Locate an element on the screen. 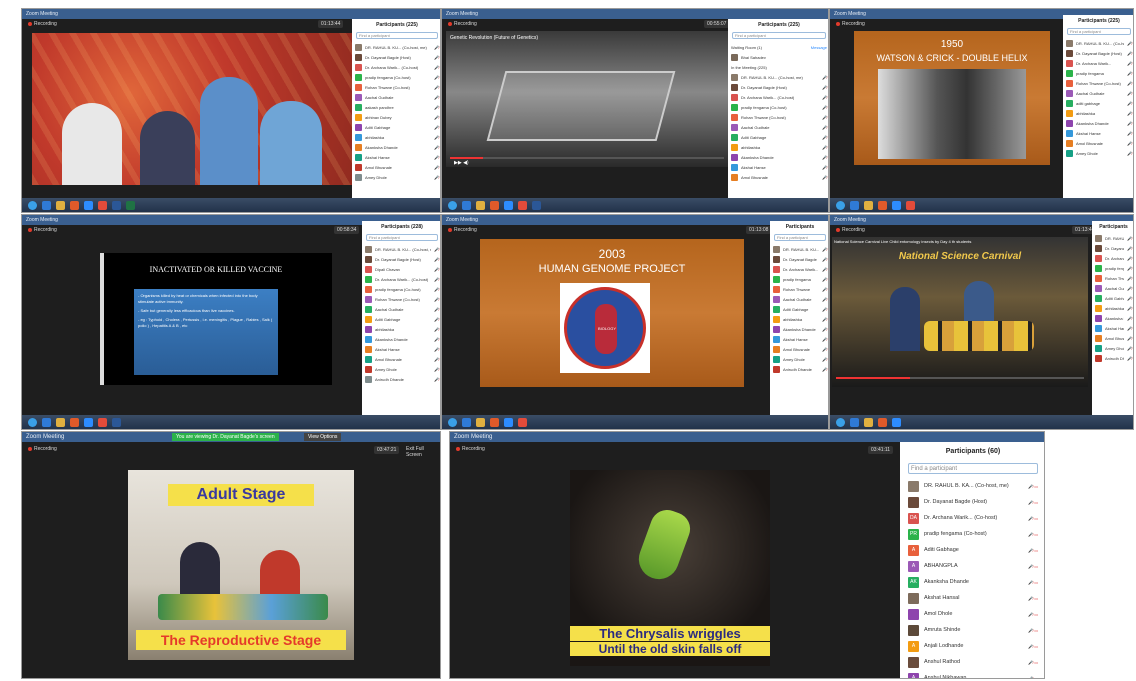  participant-row: Anshul Rathod 🎤̸ ▭ is located at coordinates (972, 662).